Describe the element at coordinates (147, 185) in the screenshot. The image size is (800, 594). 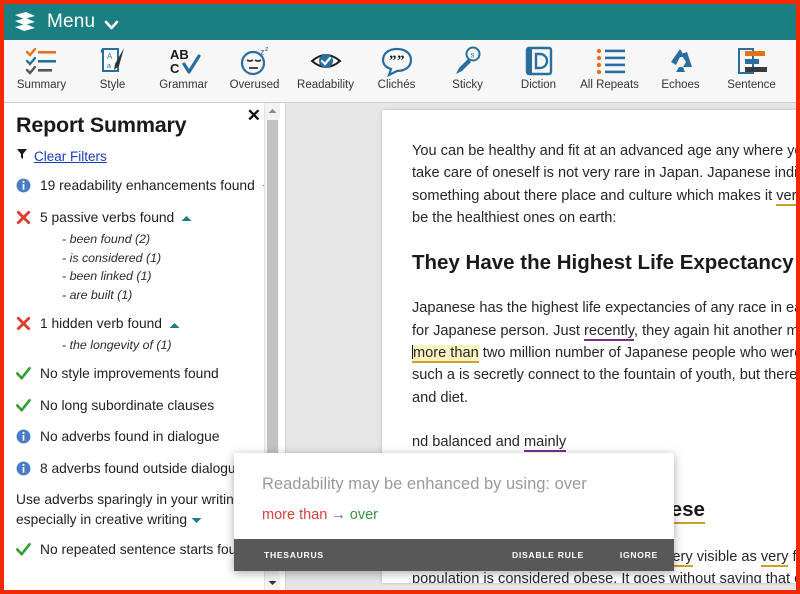
I see `summary-item-text: 19 readability enhancements found` at that location.